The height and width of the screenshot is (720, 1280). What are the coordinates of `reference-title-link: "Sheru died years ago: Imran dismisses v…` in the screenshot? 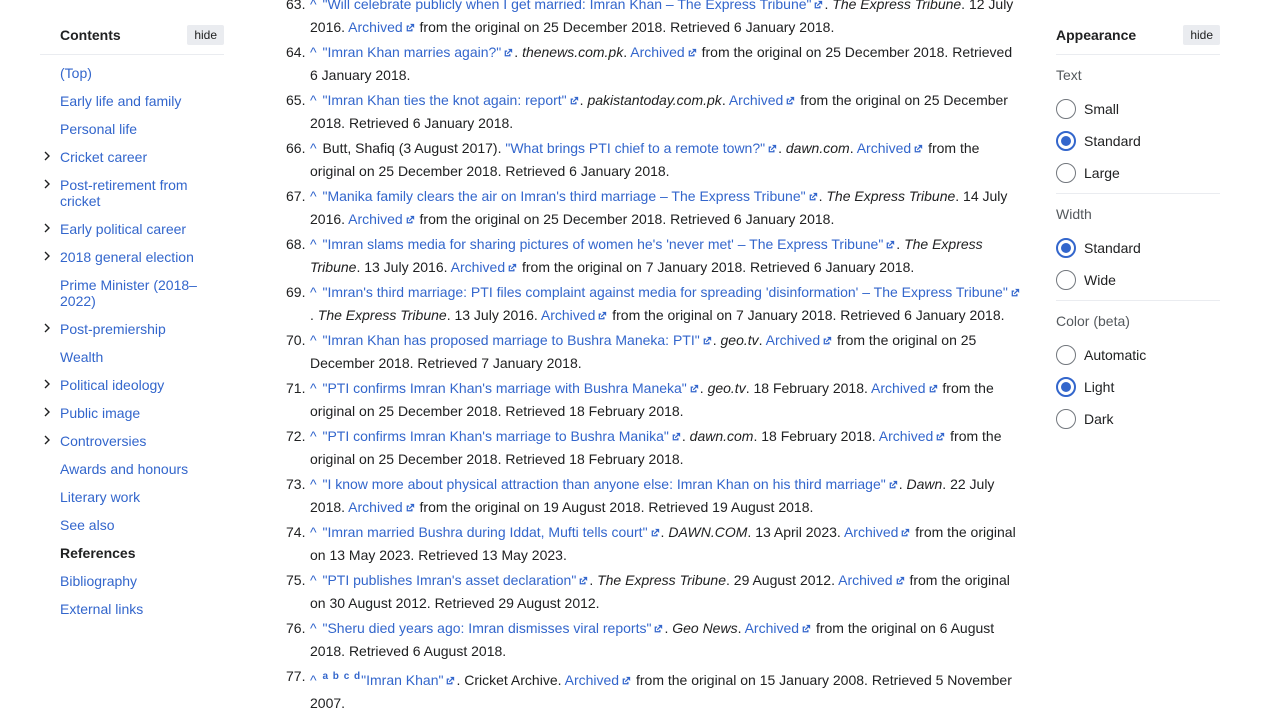 It's located at (486, 628).